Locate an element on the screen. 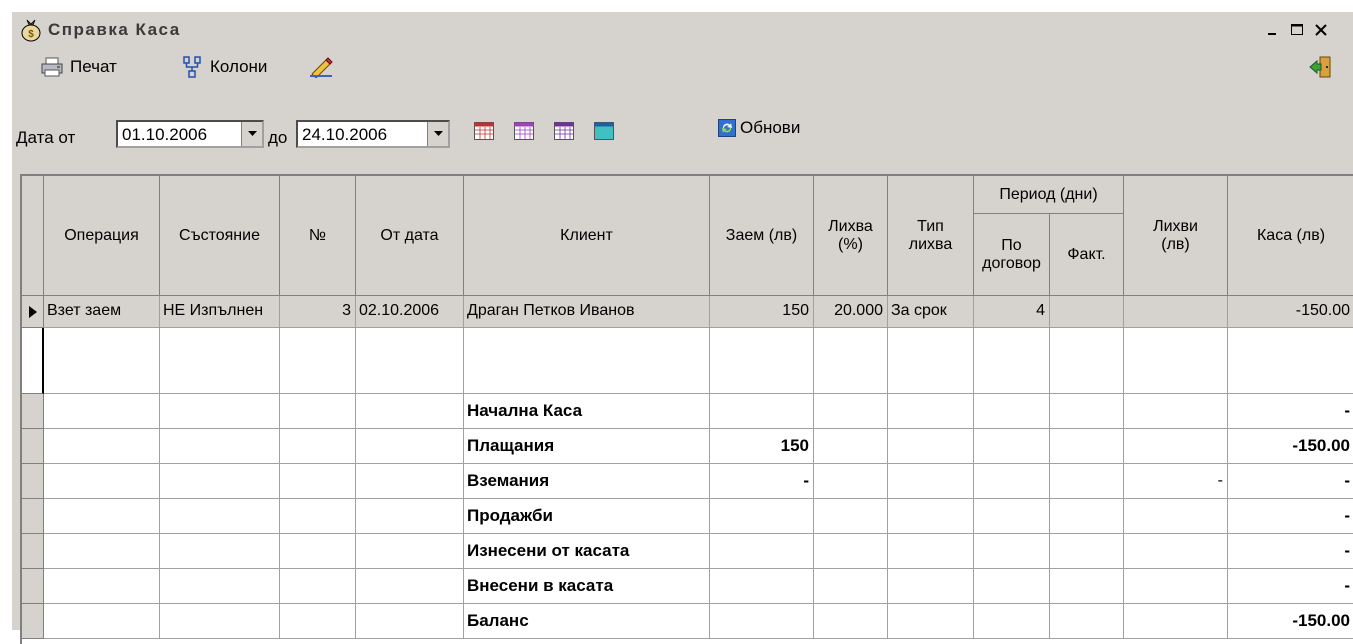 The height and width of the screenshot is (644, 1353). calendar-year-icon is located at coordinates (604, 131).